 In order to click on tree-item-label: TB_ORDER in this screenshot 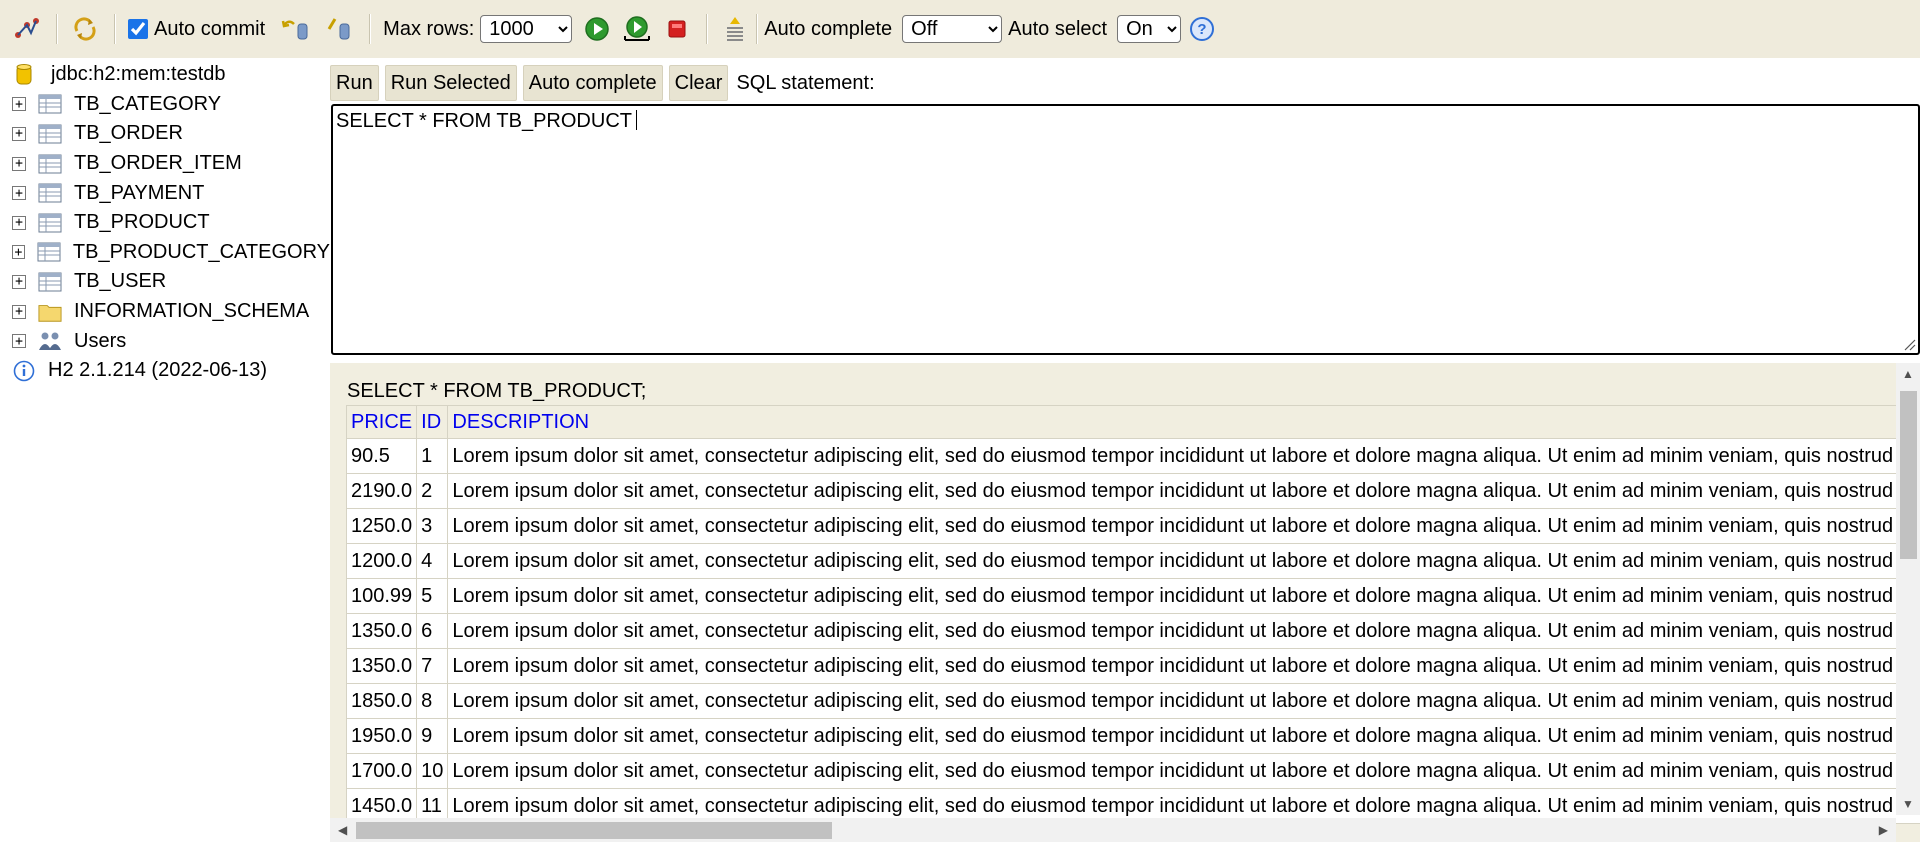, I will do `click(128, 133)`.